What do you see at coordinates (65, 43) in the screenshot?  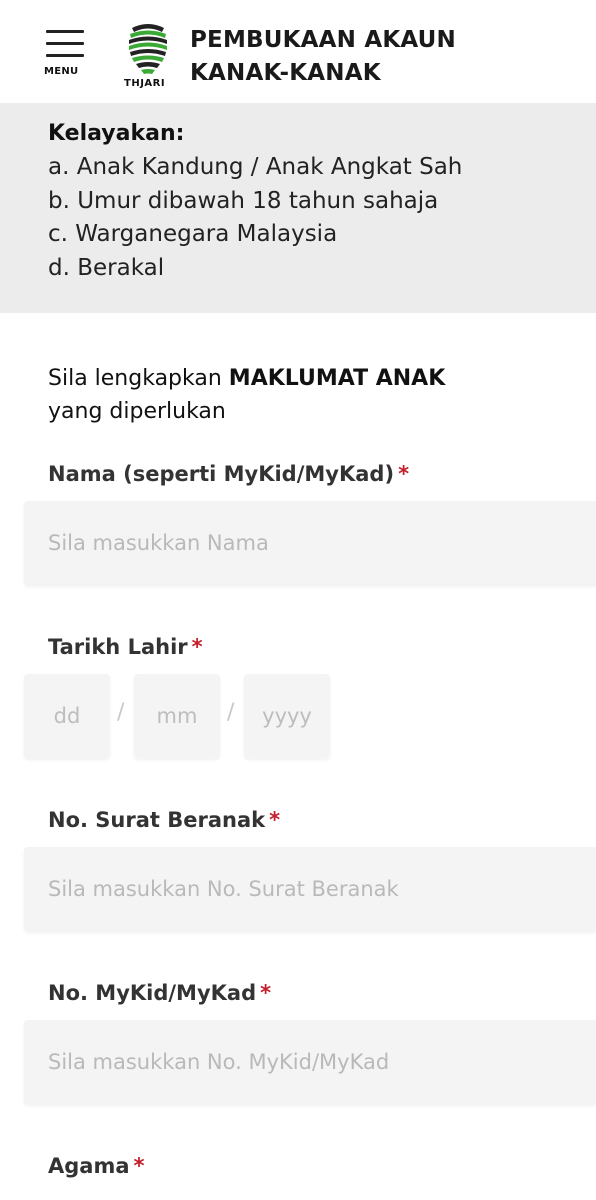 I see `hamburger-icon` at bounding box center [65, 43].